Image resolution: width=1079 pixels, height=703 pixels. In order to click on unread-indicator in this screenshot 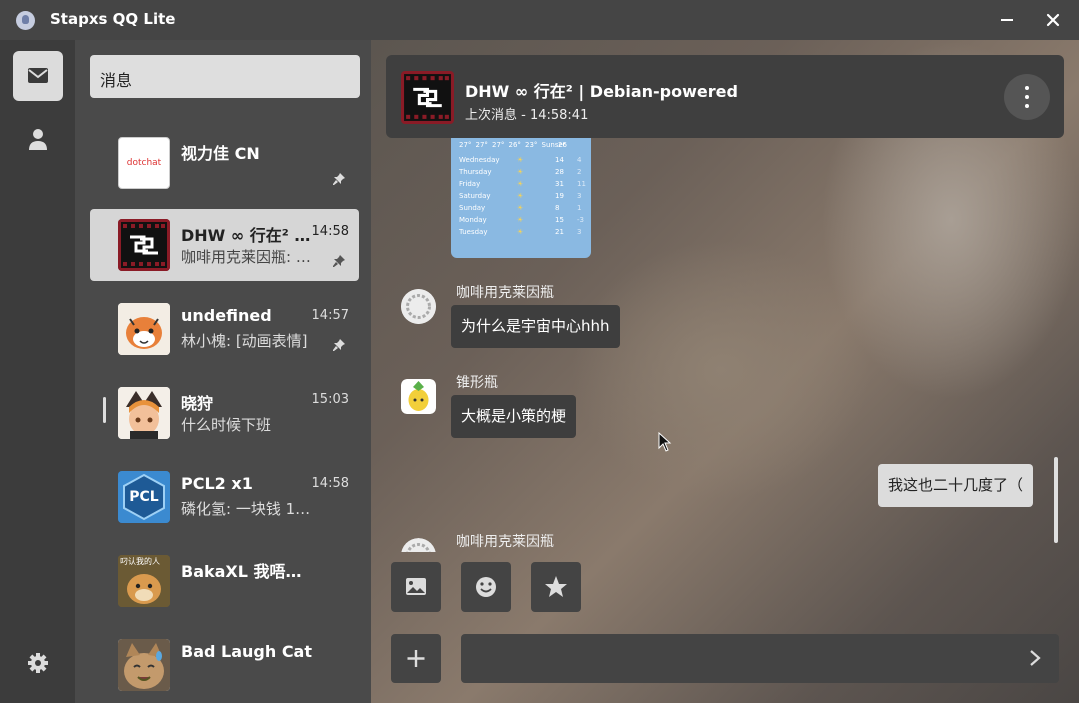, I will do `click(104, 410)`.